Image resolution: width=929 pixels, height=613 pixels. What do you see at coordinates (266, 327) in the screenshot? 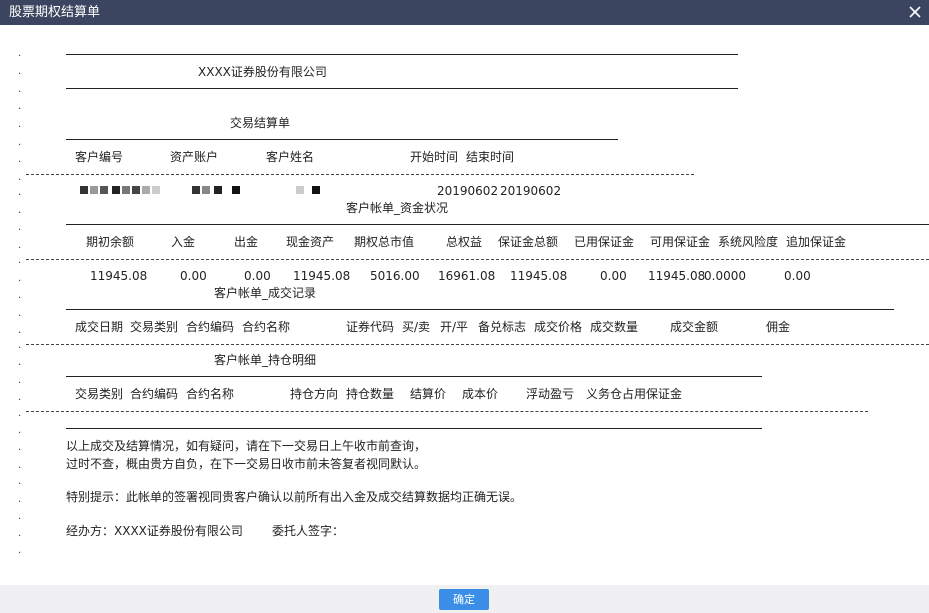
I see `trades-header: 合约名称` at bounding box center [266, 327].